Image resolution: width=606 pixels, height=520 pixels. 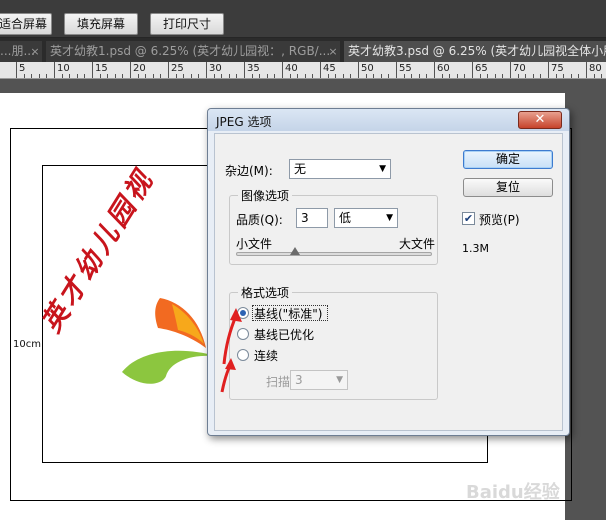 I want to click on scans-value: 3, so click(x=299, y=380).